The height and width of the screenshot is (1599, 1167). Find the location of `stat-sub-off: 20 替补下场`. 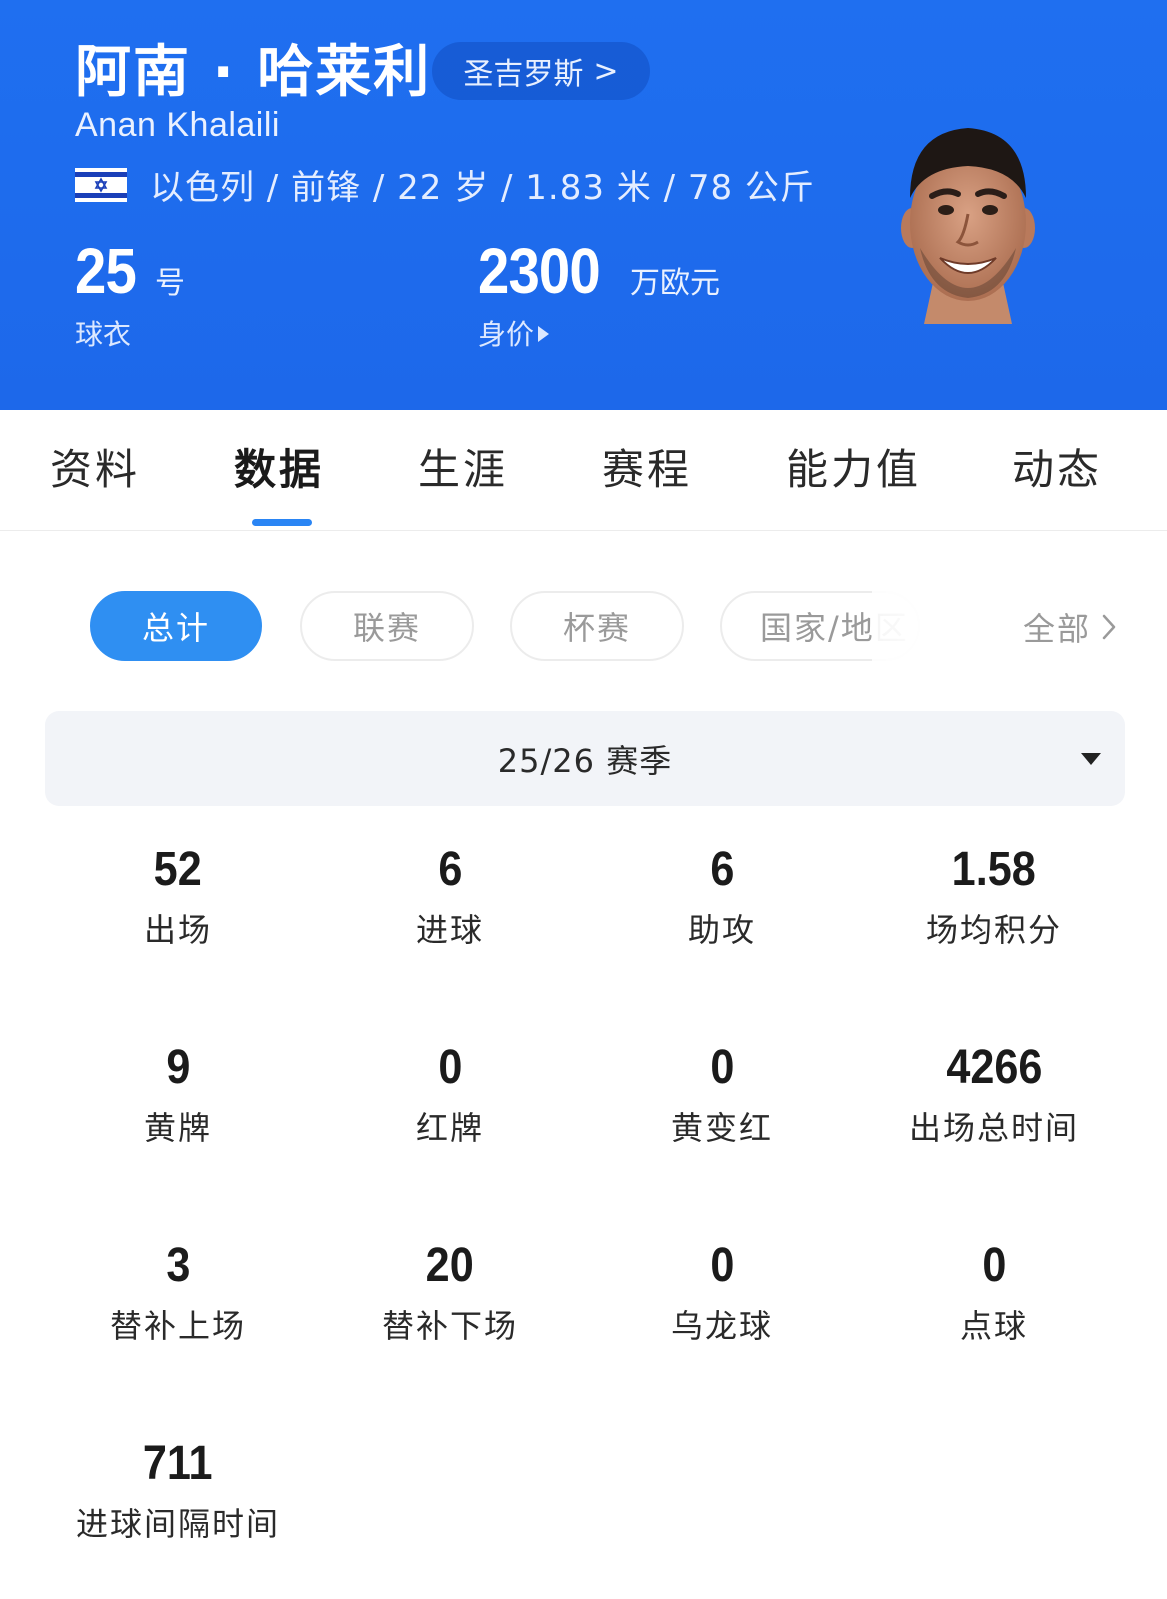

stat-sub-off: 20 替补下场 is located at coordinates (450, 1292).